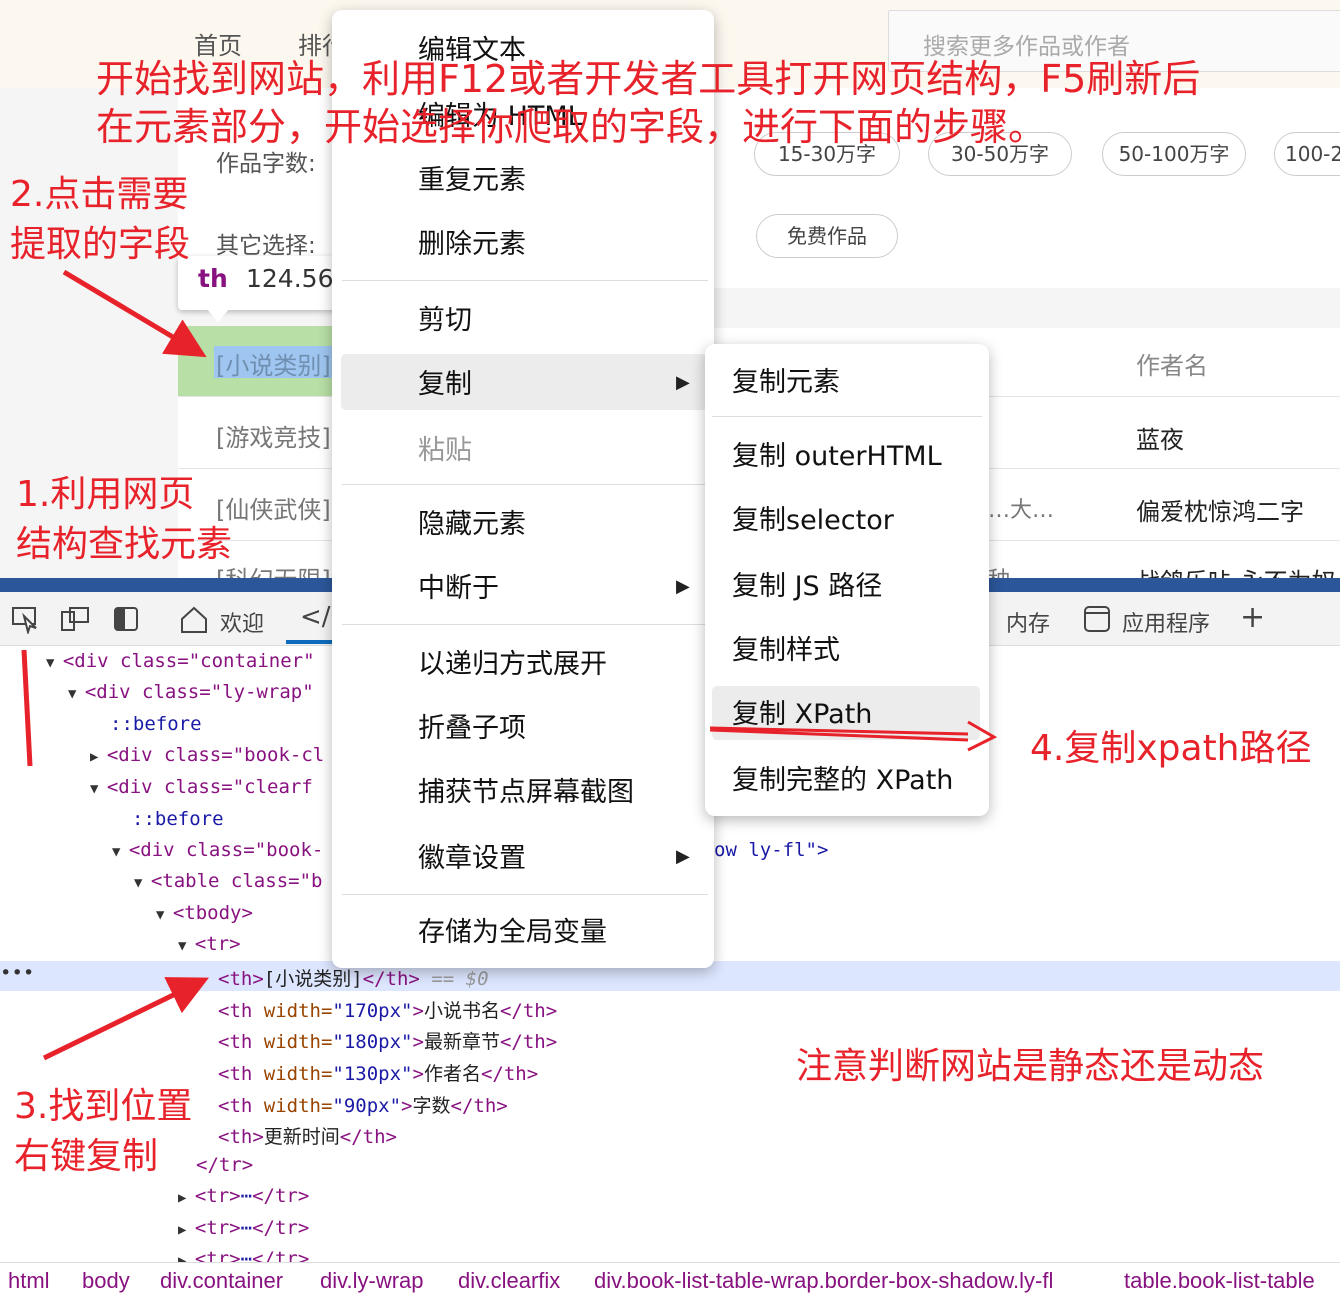 This screenshot has height=1294, width=1340. I want to click on arrow-step3, so click(125, 1019).